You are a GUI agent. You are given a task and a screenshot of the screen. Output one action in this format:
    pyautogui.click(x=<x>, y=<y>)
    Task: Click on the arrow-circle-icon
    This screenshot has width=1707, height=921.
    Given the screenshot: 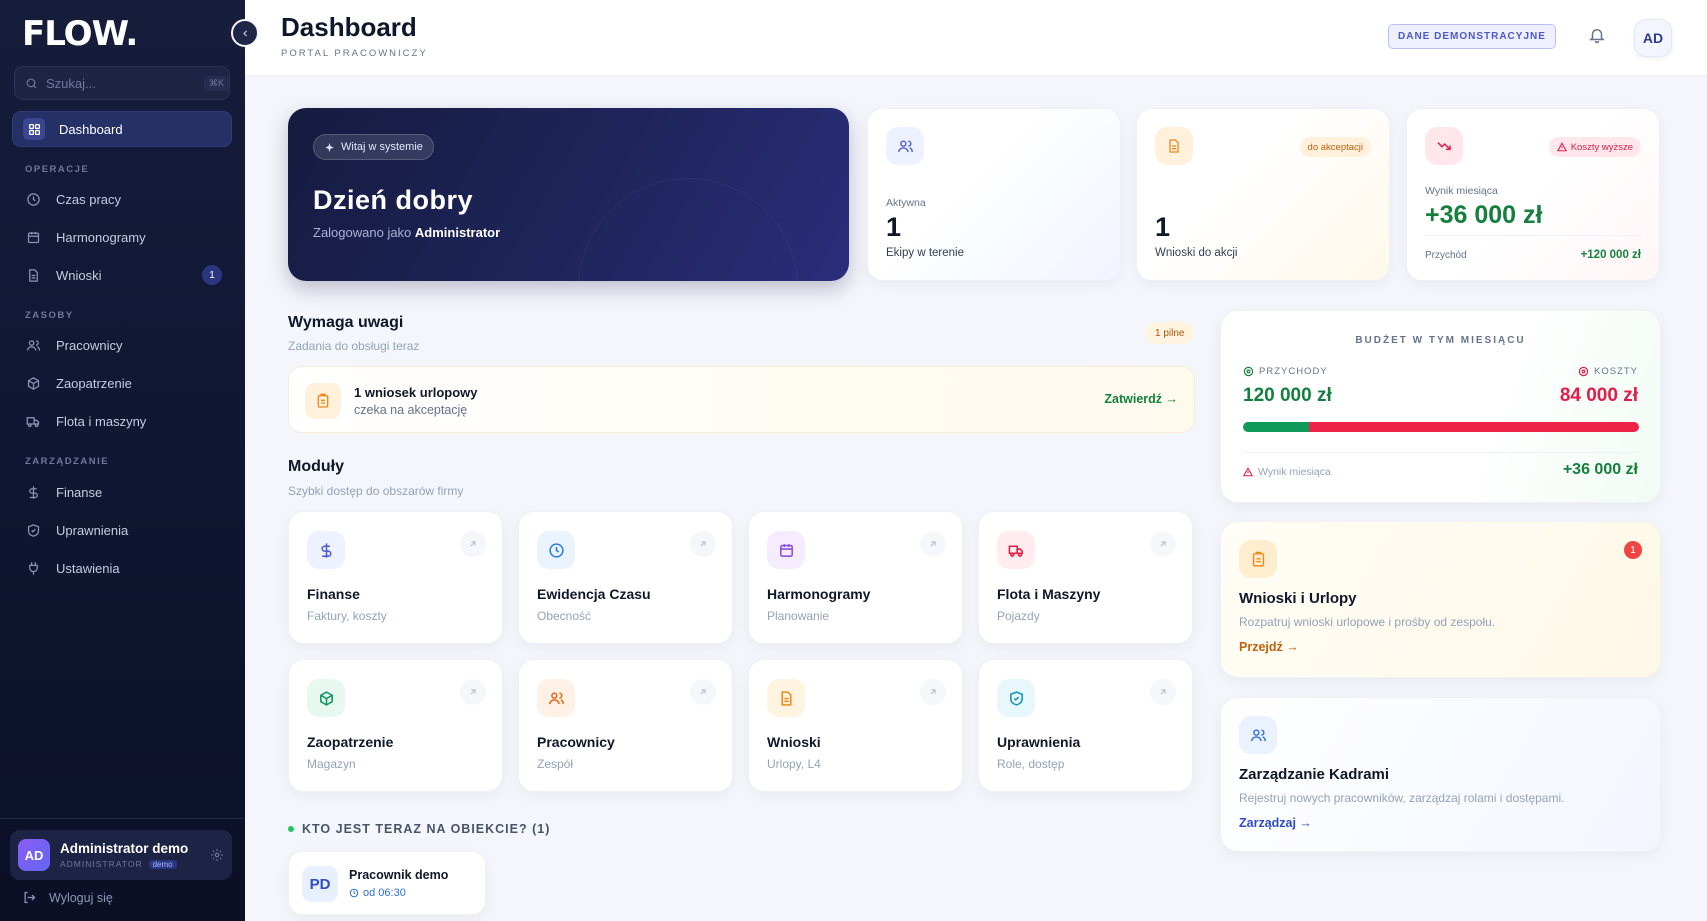 What is the action you would take?
    pyautogui.click(x=1248, y=371)
    